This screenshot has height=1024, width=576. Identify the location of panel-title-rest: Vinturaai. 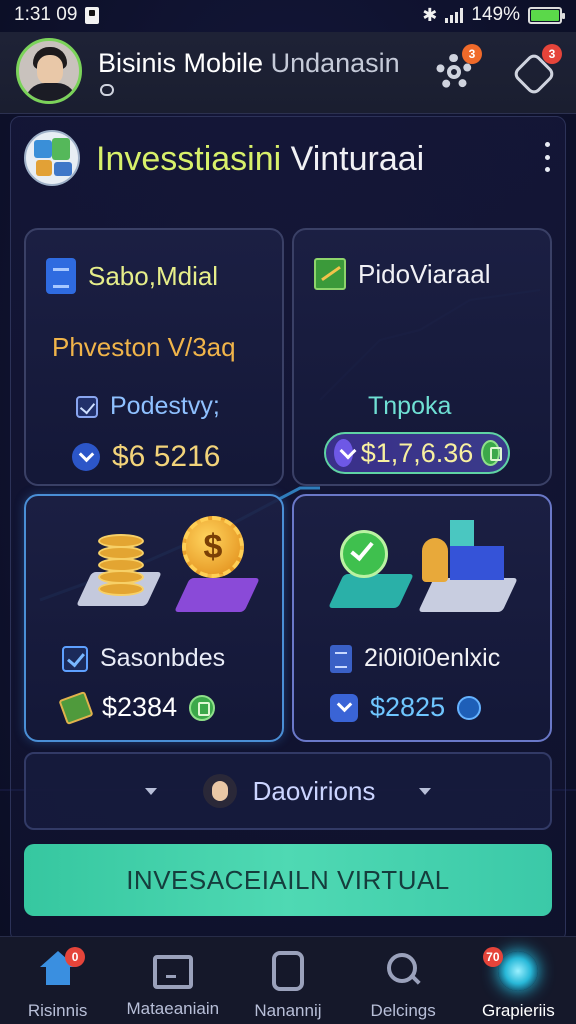
(353, 159).